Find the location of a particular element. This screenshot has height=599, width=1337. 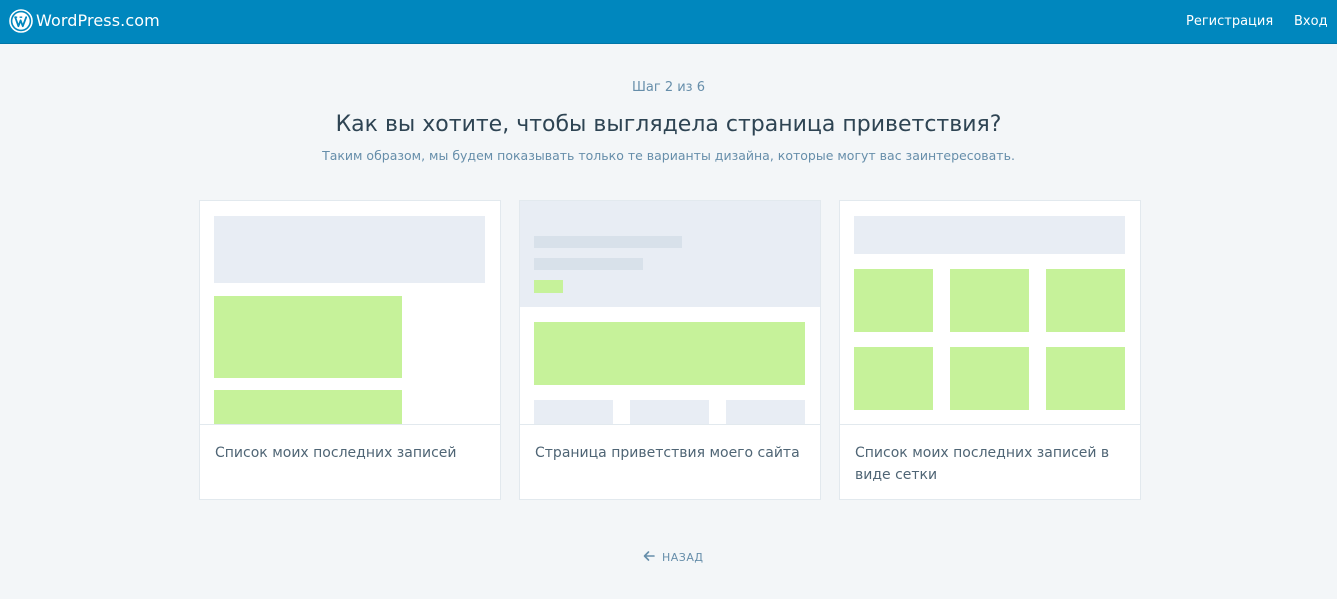

option-label-latest-posts: Список моих последних записей is located at coordinates (336, 453).